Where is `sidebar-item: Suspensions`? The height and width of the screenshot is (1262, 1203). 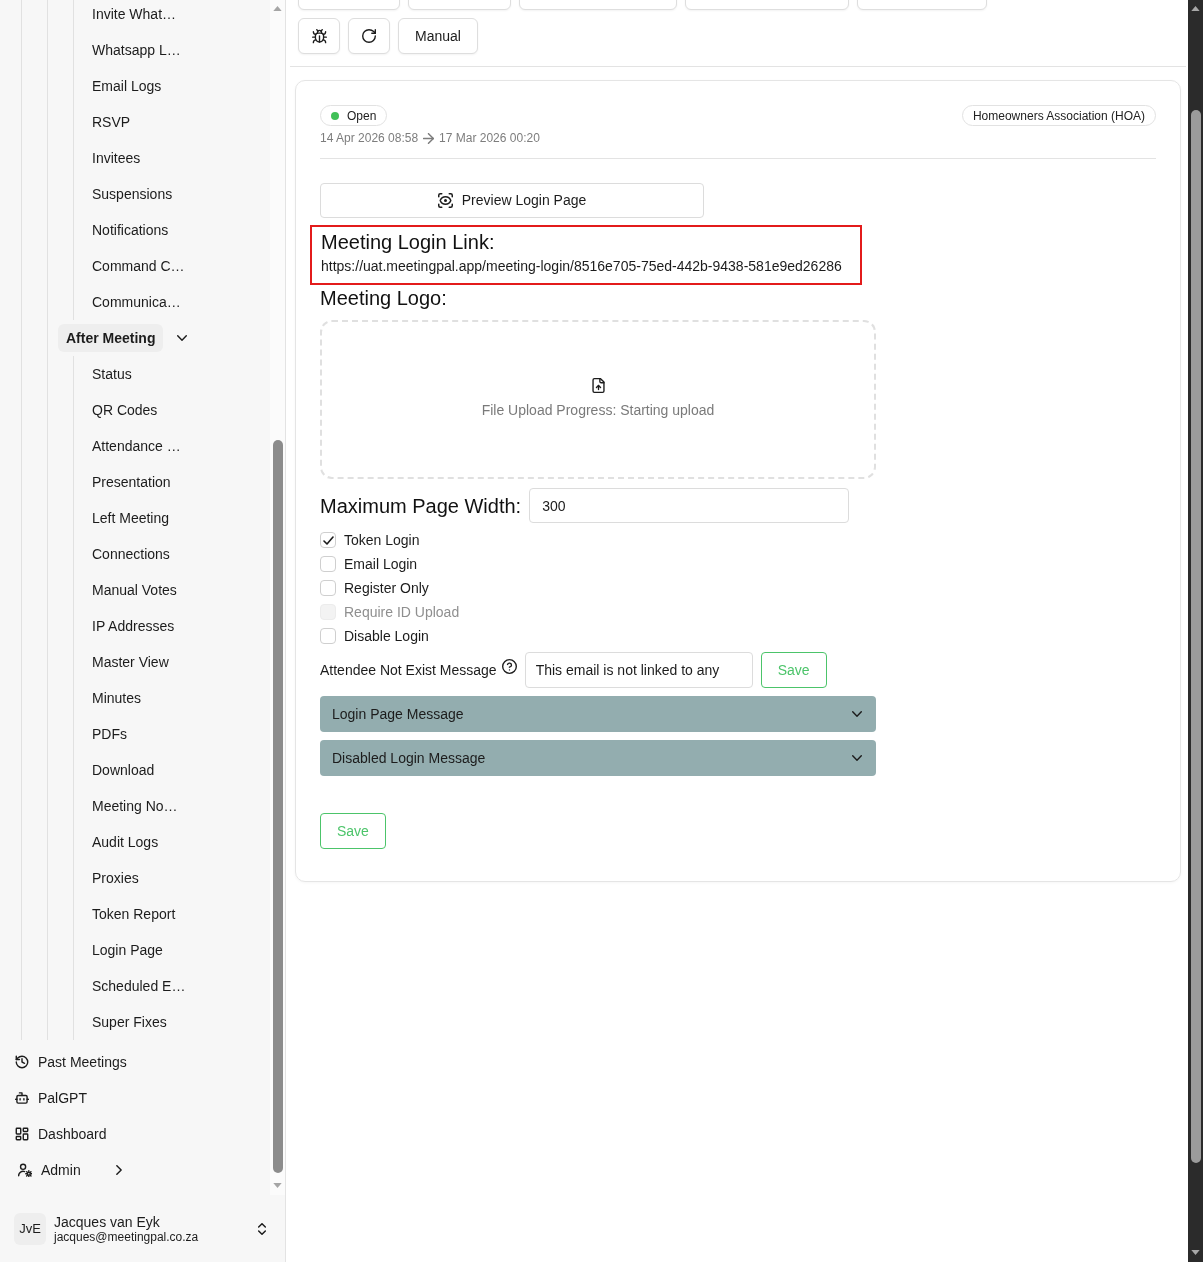 sidebar-item: Suspensions is located at coordinates (123, 194).